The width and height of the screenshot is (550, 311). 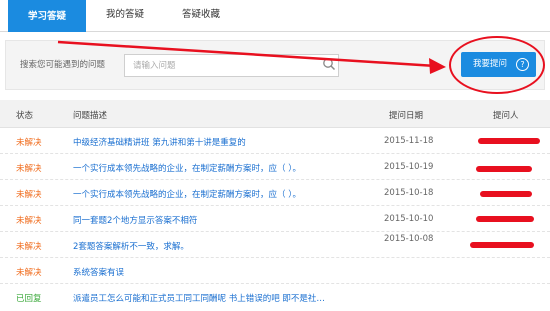 What do you see at coordinates (275, 219) in the screenshot?
I see `table-row: 未解决 同一套题2个地方显示答案不相符 2015-10-10` at bounding box center [275, 219].